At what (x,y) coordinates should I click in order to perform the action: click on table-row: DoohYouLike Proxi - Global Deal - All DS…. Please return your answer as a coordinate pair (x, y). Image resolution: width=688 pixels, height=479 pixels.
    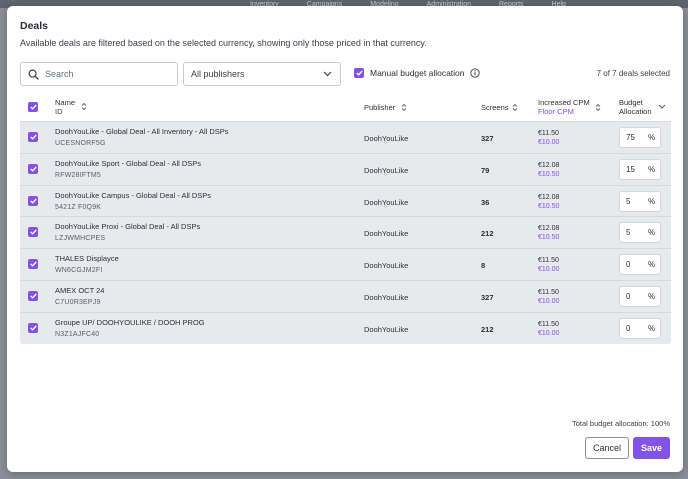
    Looking at the image, I should click on (345, 232).